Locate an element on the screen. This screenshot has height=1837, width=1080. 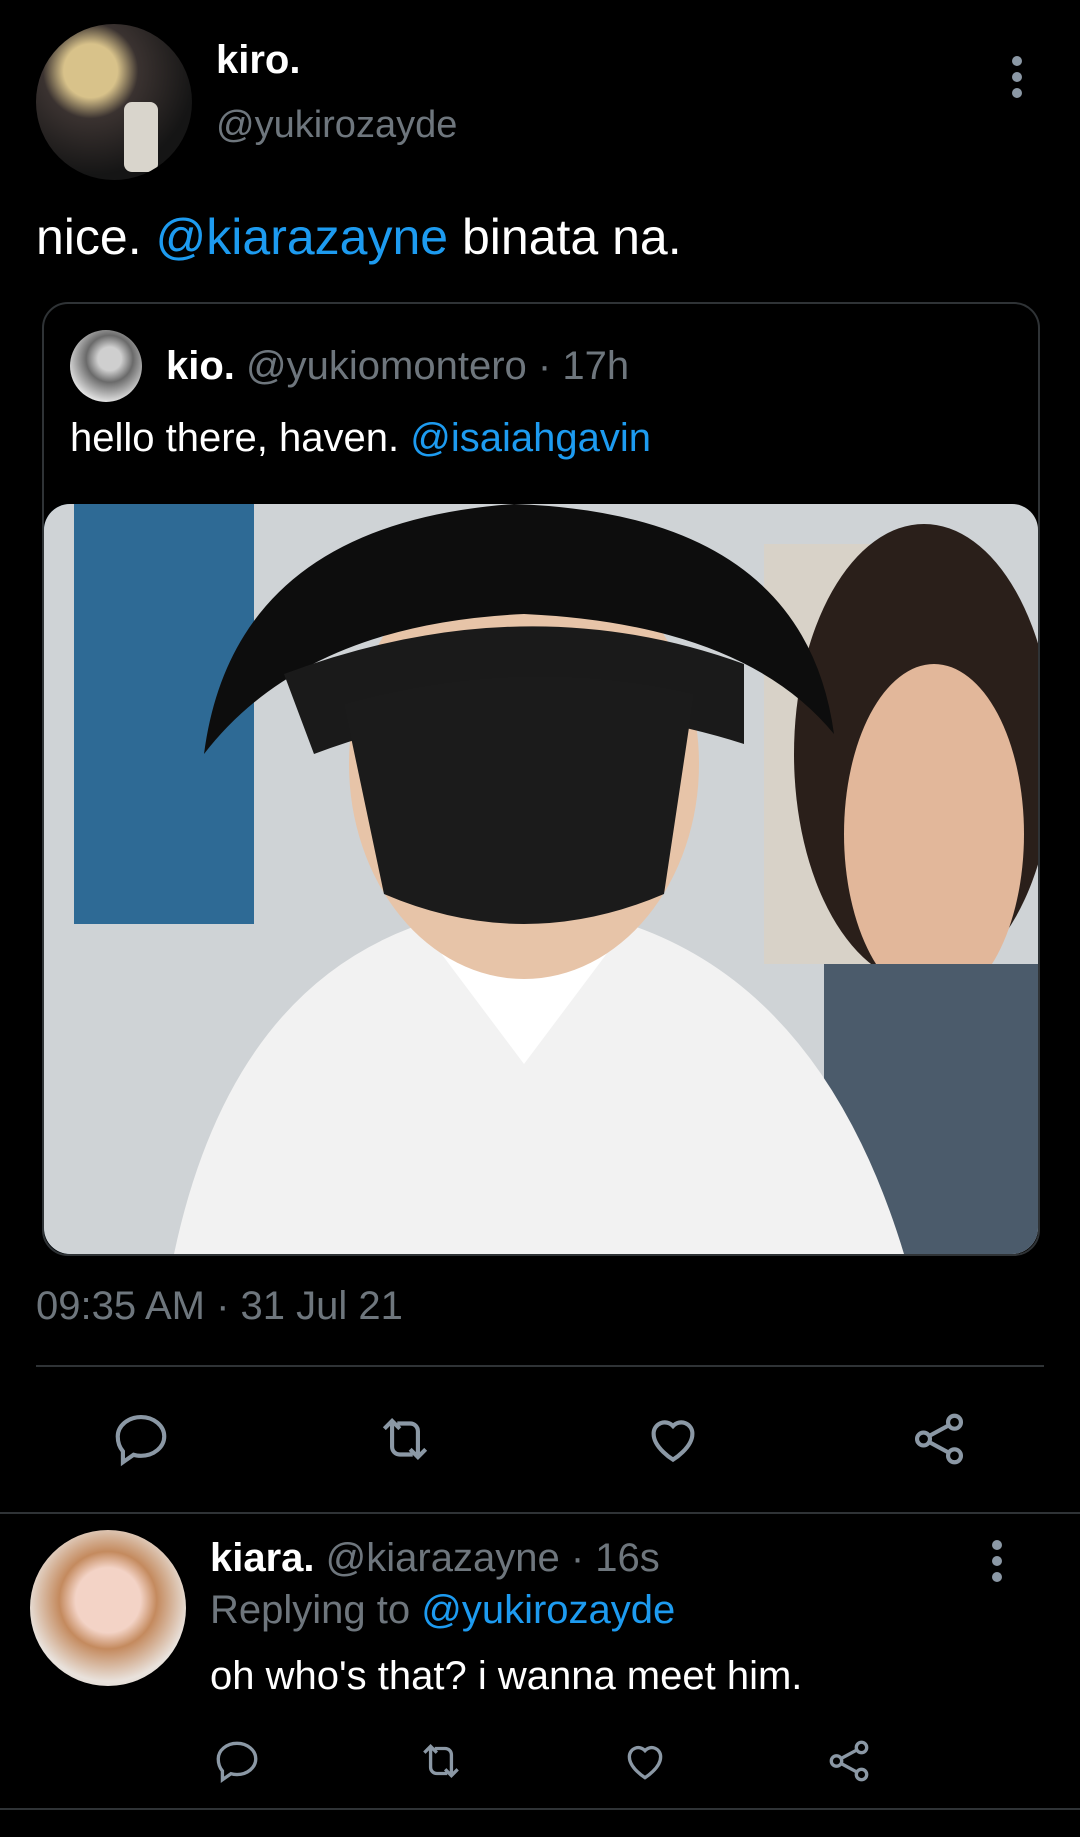
replying-to: Replying to @yukirozayde is located at coordinates (442, 1610).